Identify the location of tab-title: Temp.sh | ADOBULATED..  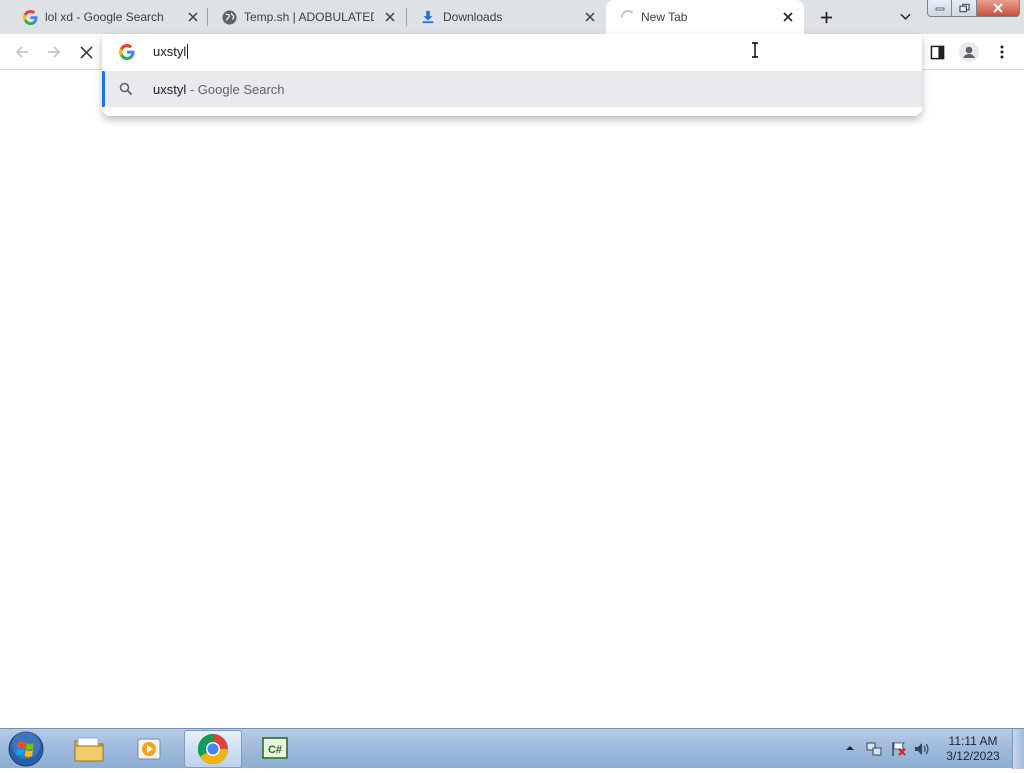
(309, 17).